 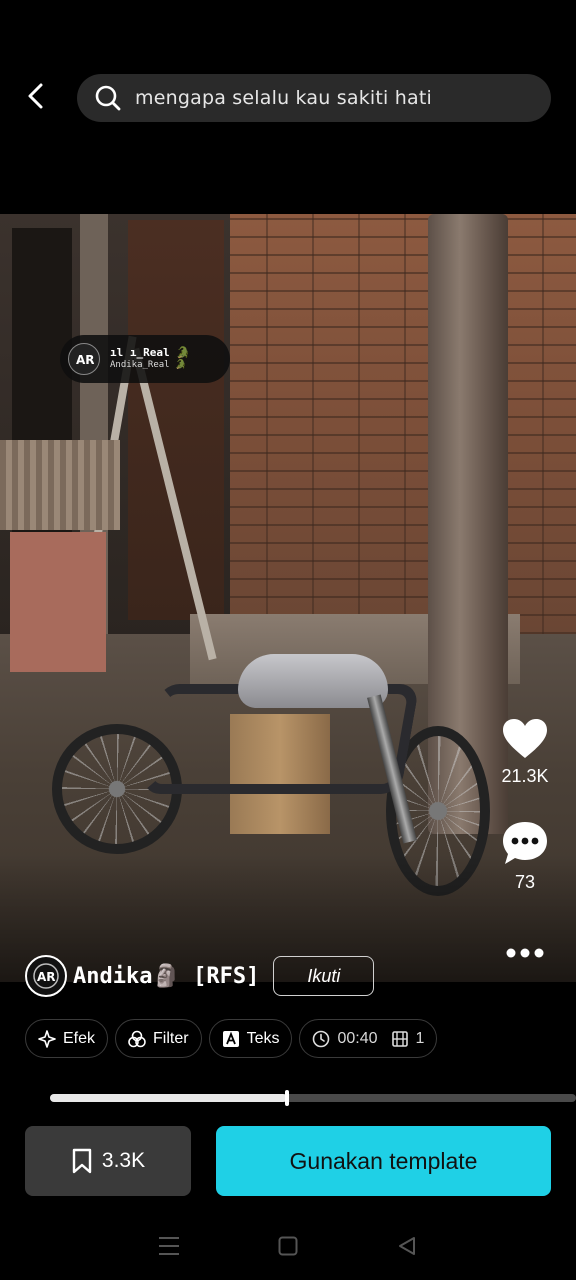 I want to click on menu-icon, so click(x=169, y=1246).